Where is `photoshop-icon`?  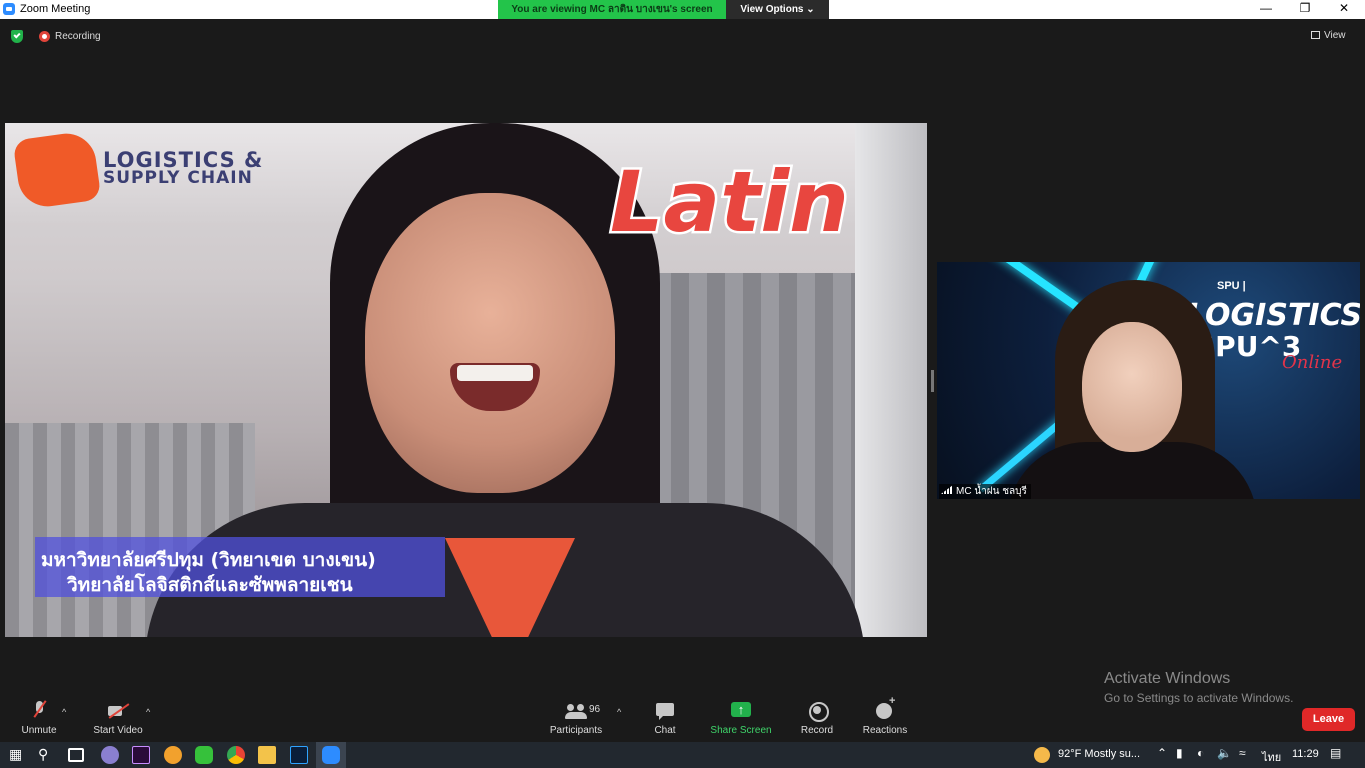
photoshop-icon is located at coordinates (299, 755).